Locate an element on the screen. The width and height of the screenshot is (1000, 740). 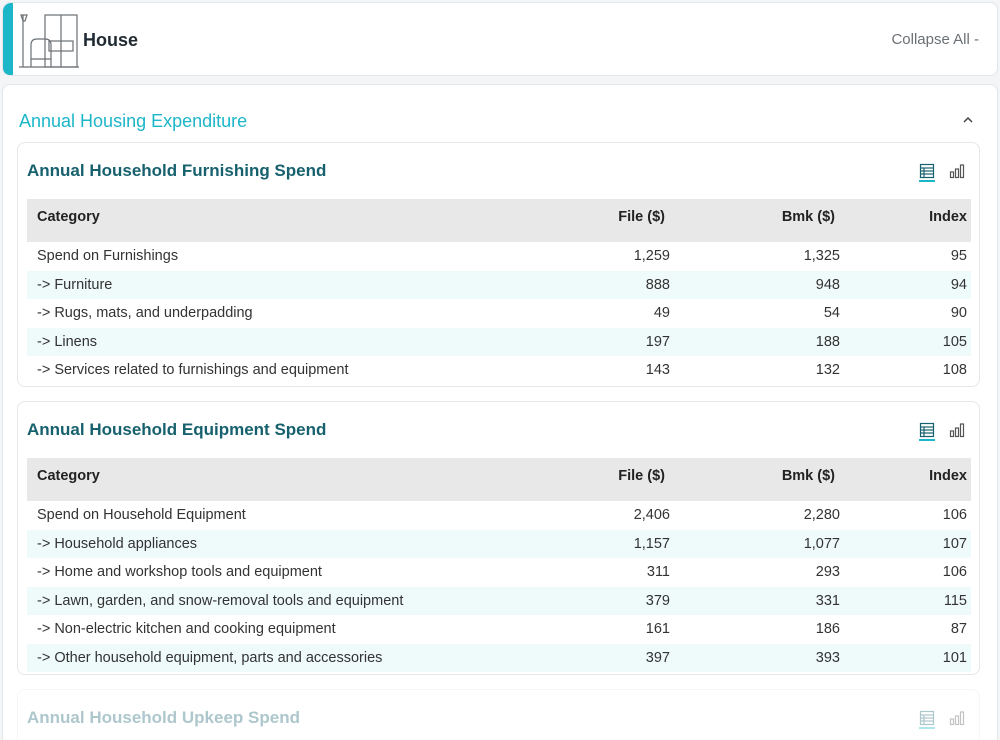
cell-bmk: 1,077 is located at coordinates (755, 543).